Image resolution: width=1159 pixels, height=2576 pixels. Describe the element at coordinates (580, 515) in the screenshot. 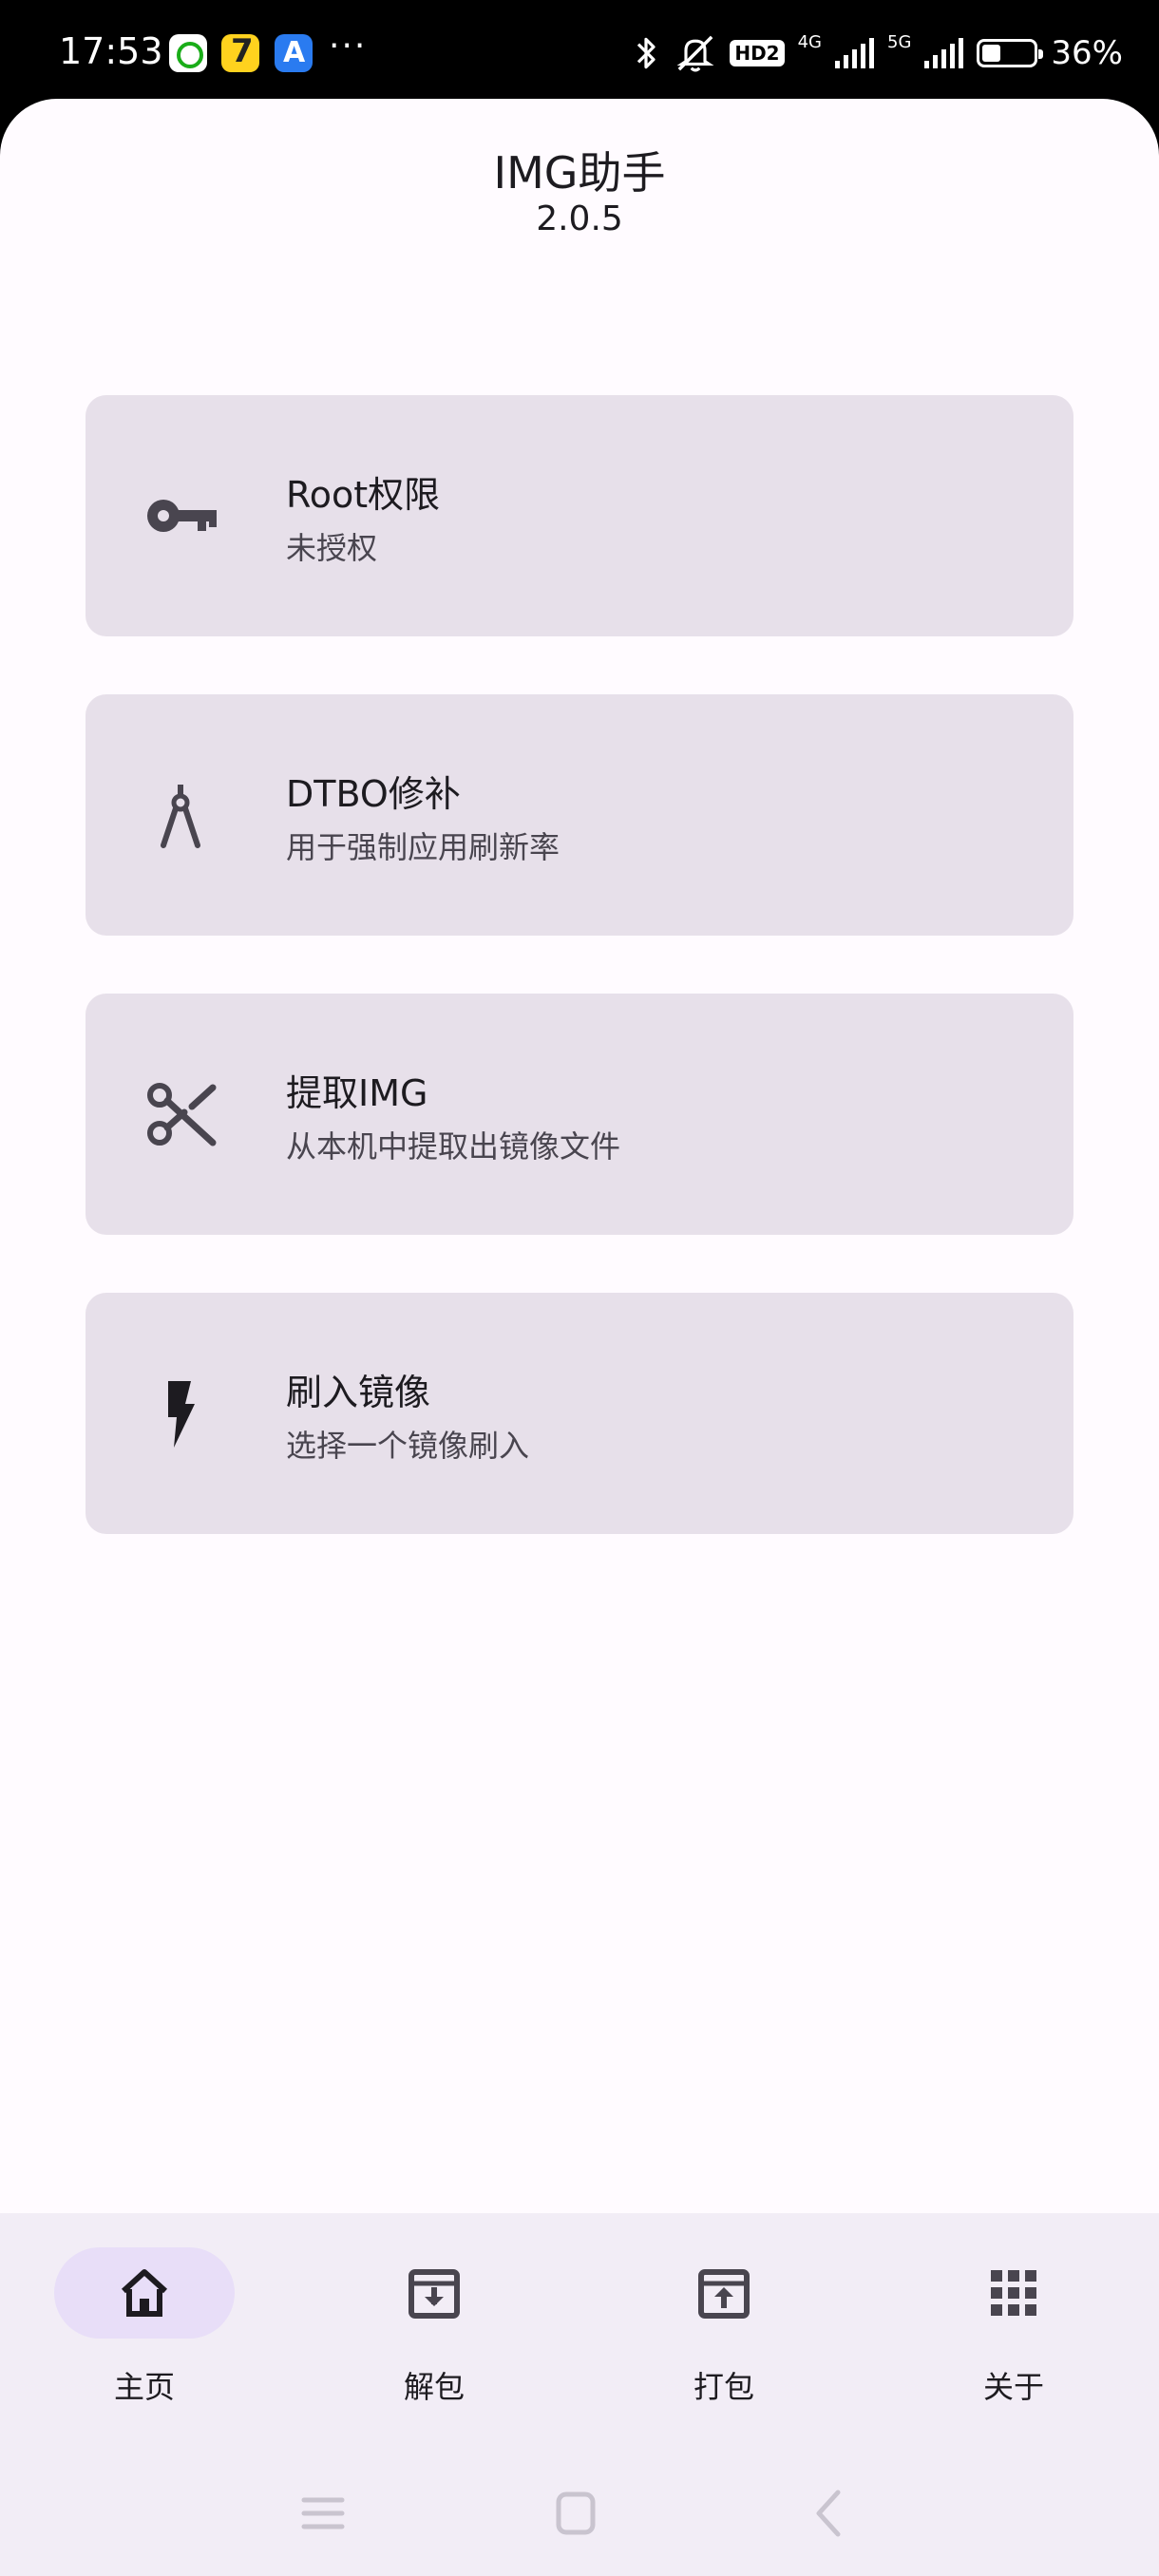

I see `card-root-permission: Root权限 未授权` at that location.